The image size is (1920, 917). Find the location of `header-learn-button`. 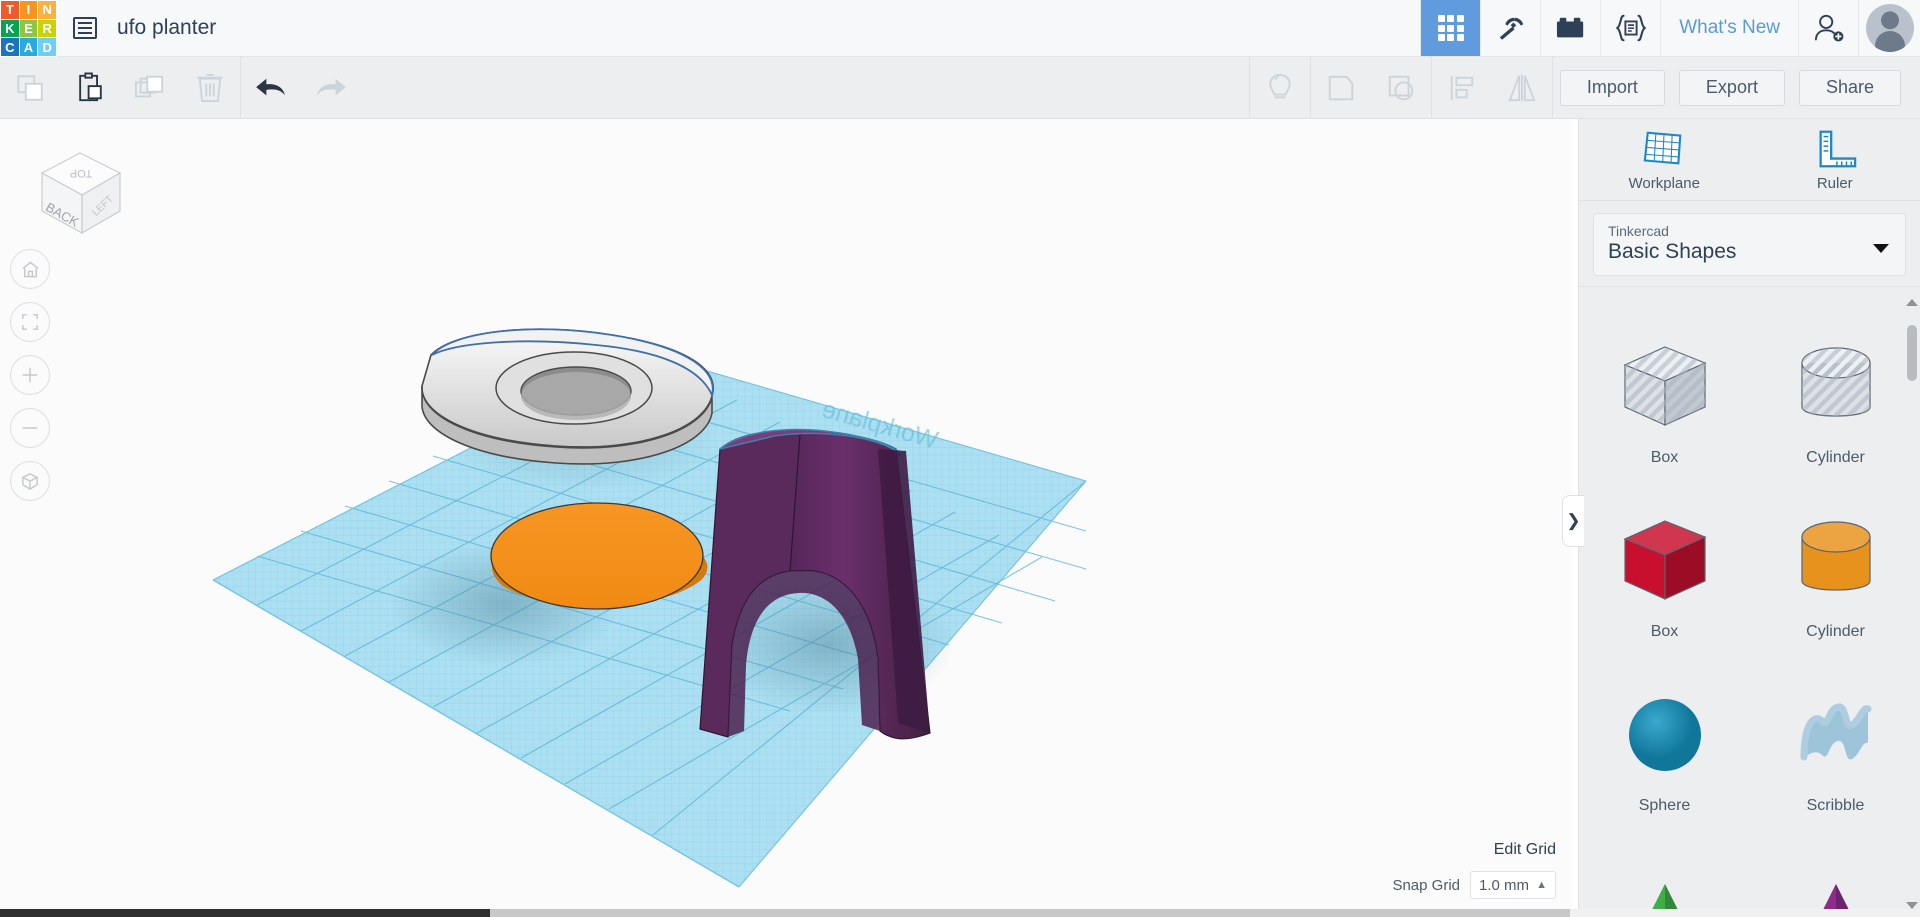

header-learn-button is located at coordinates (1510, 28).